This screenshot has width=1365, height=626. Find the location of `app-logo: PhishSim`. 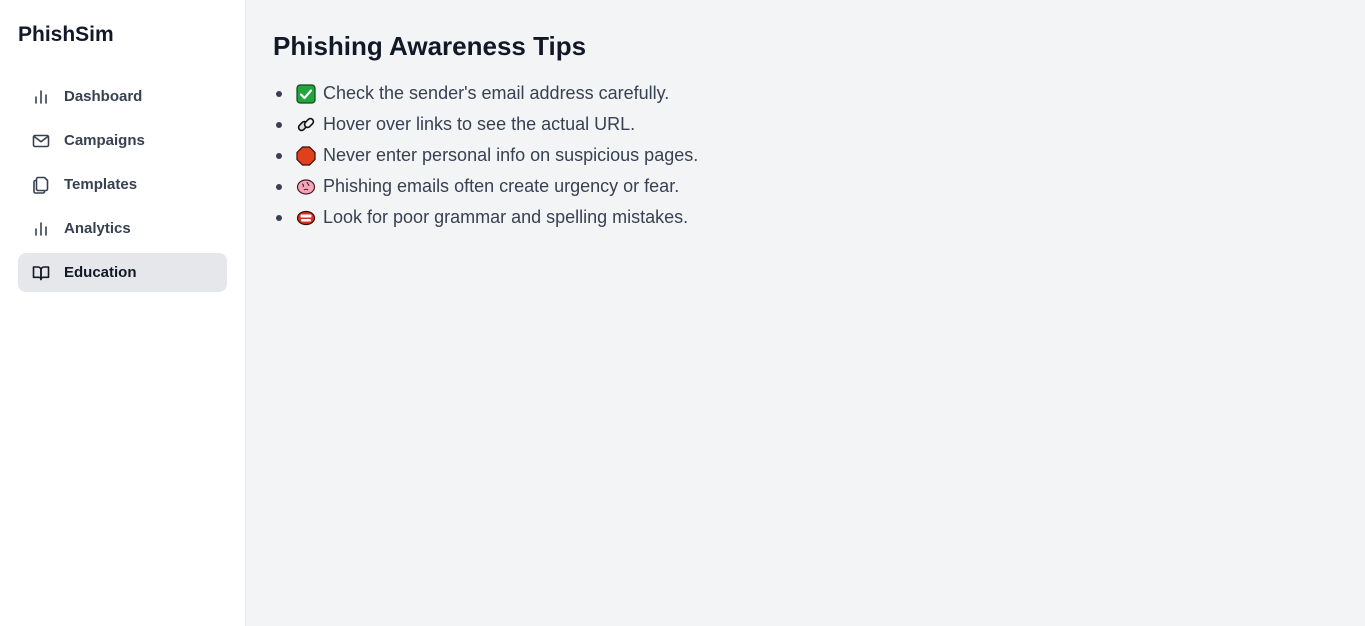

app-logo: PhishSim is located at coordinates (122, 35).